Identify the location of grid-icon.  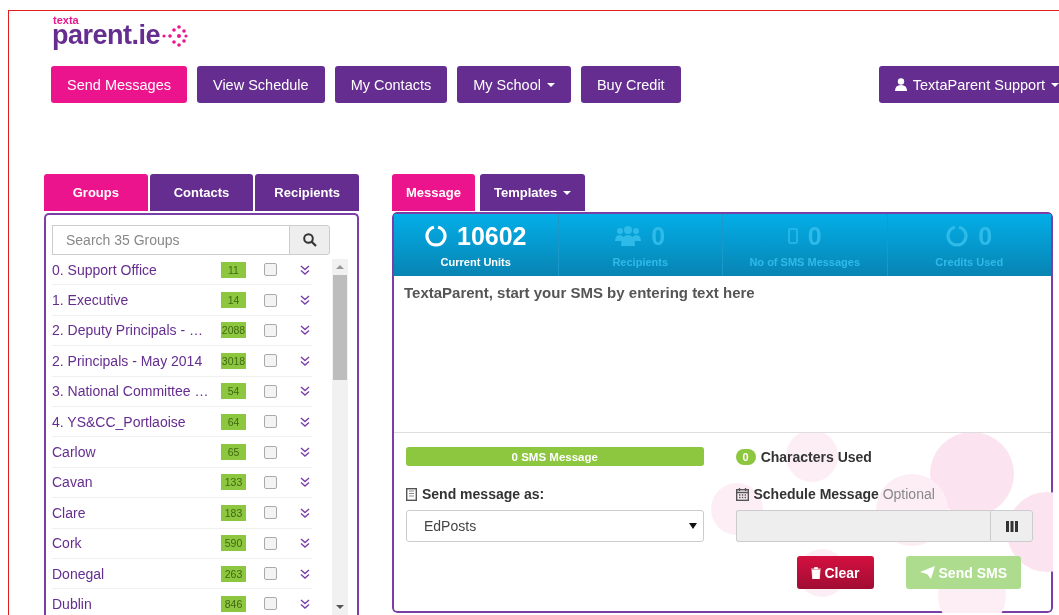
(1011, 526).